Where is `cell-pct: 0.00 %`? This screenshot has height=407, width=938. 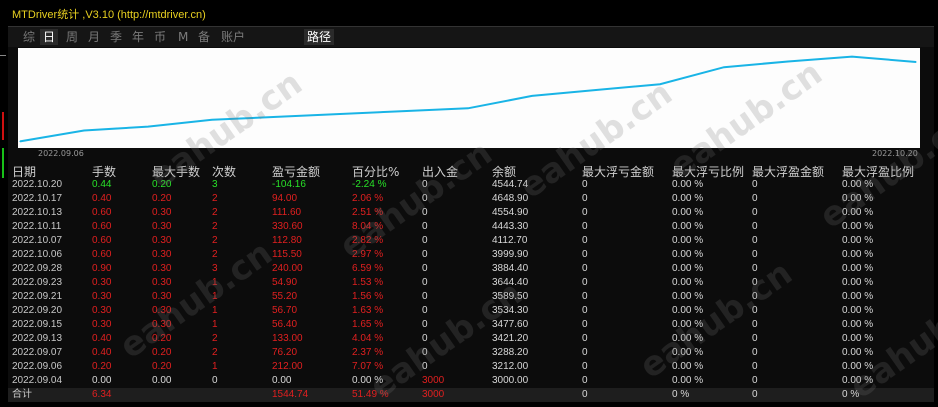 cell-pct: 0.00 % is located at coordinates (368, 380).